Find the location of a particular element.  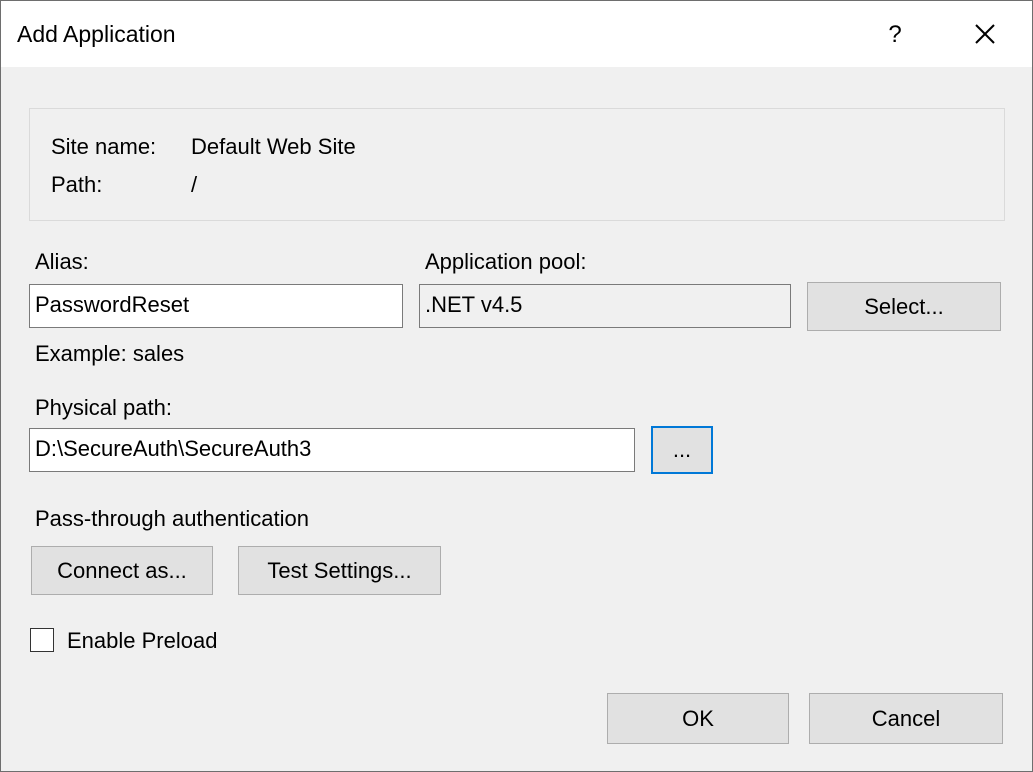

title-bar: Add Application ? is located at coordinates (516, 34).